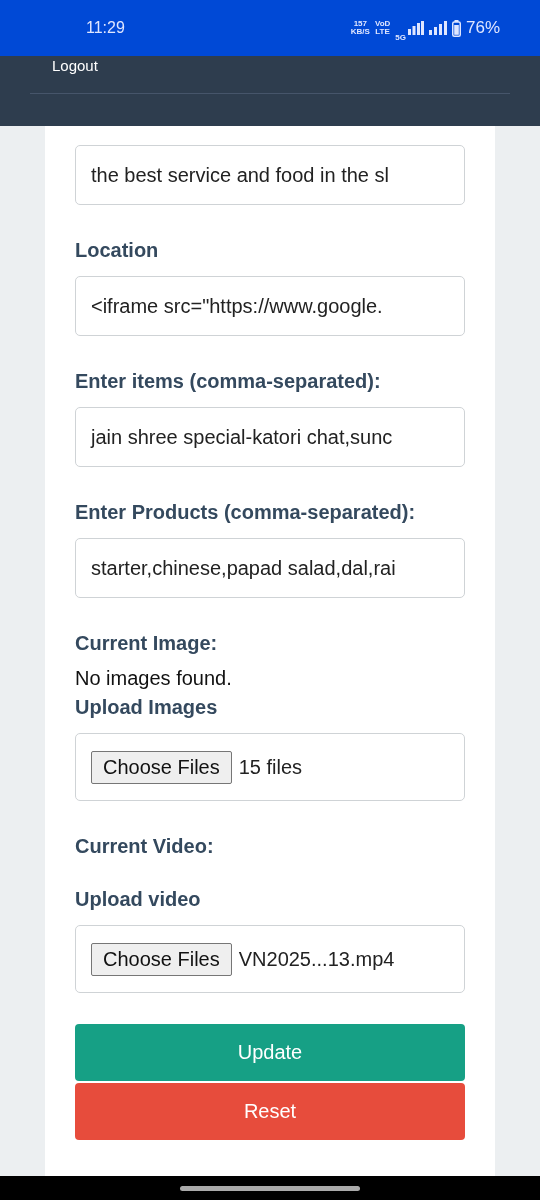 This screenshot has height=1200, width=540. Describe the element at coordinates (270, 65) in the screenshot. I see `logout-link: Logout` at that location.